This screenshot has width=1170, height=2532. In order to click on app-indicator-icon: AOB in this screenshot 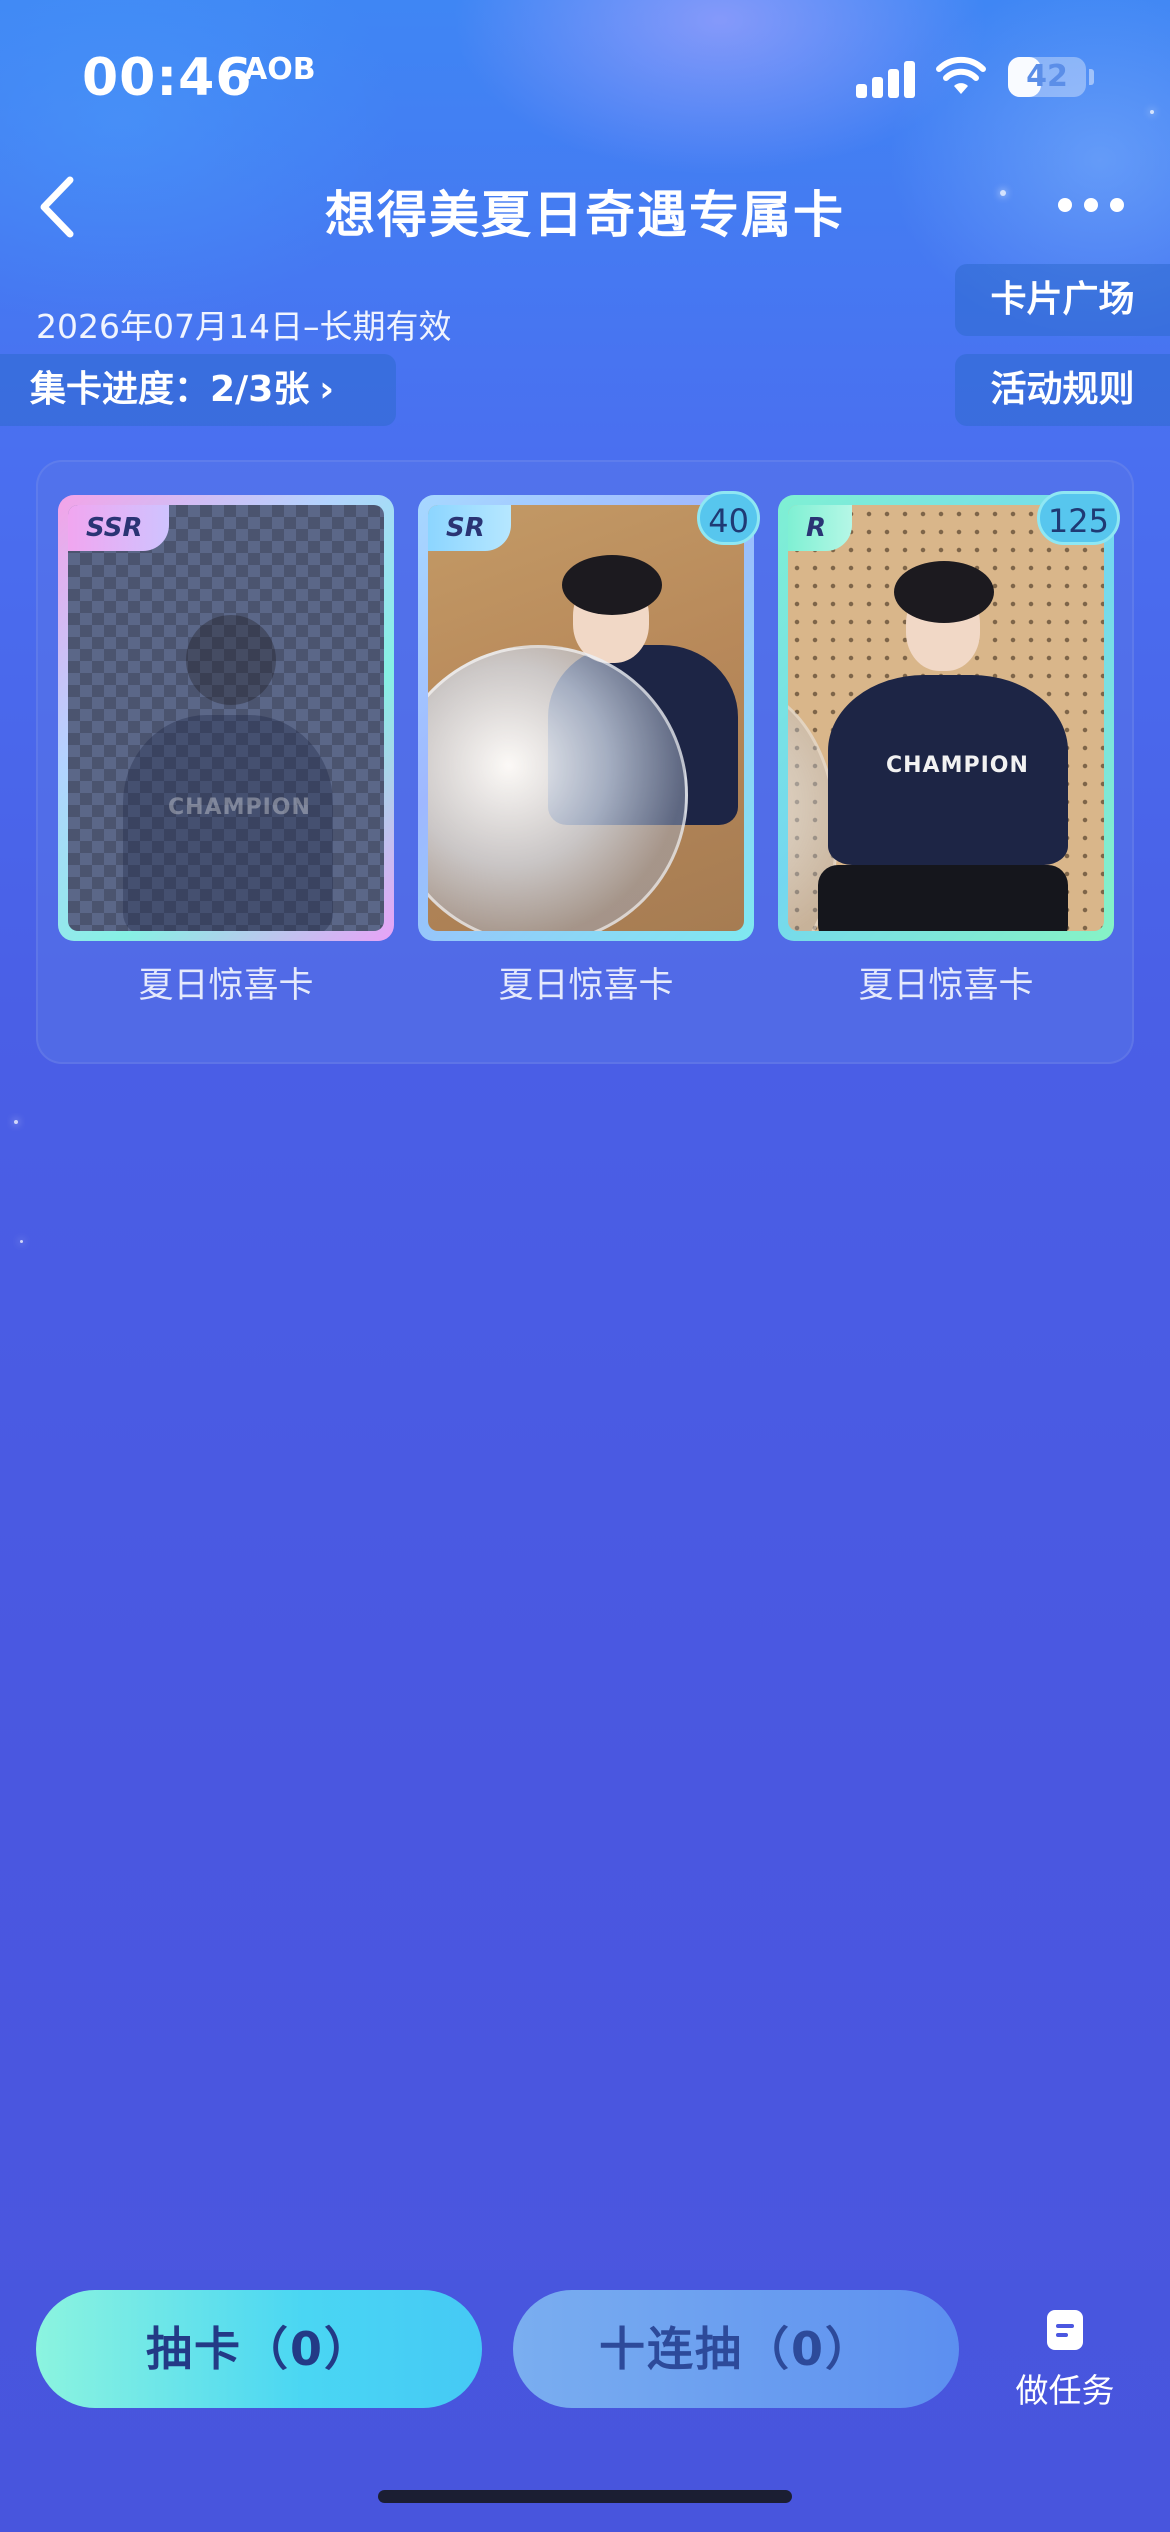, I will do `click(280, 69)`.